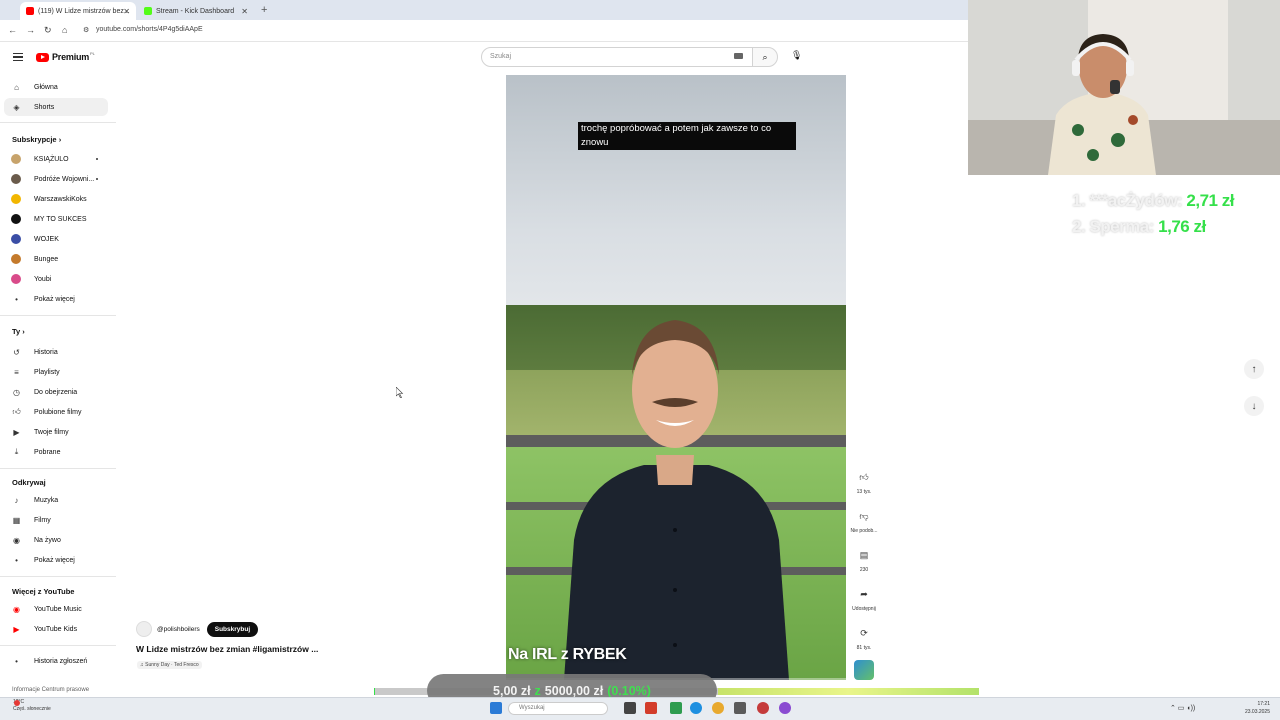 Image resolution: width=1280 pixels, height=720 pixels. Describe the element at coordinates (264, 10) in the screenshot. I see `new-tab-icon: +` at that location.